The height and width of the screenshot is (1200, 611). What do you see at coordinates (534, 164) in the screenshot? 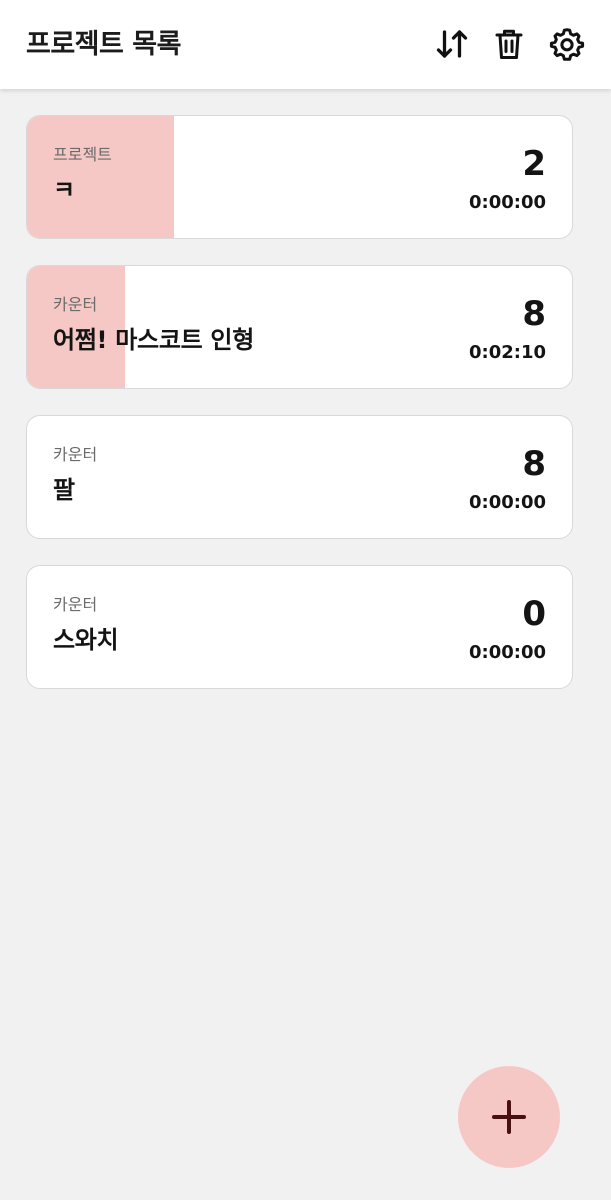
I see `project-count: 2` at bounding box center [534, 164].